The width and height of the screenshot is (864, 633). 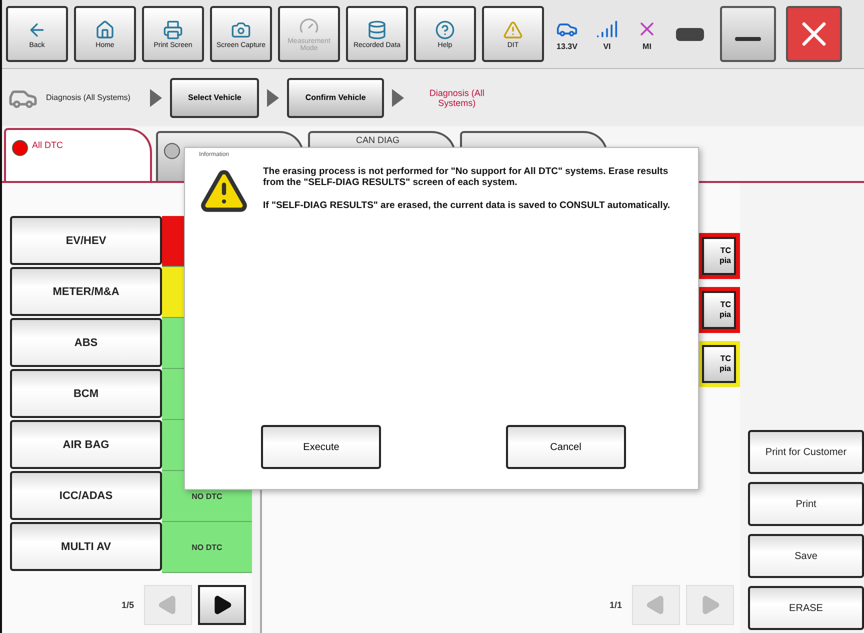 I want to click on battery-icon, so click(x=690, y=34).